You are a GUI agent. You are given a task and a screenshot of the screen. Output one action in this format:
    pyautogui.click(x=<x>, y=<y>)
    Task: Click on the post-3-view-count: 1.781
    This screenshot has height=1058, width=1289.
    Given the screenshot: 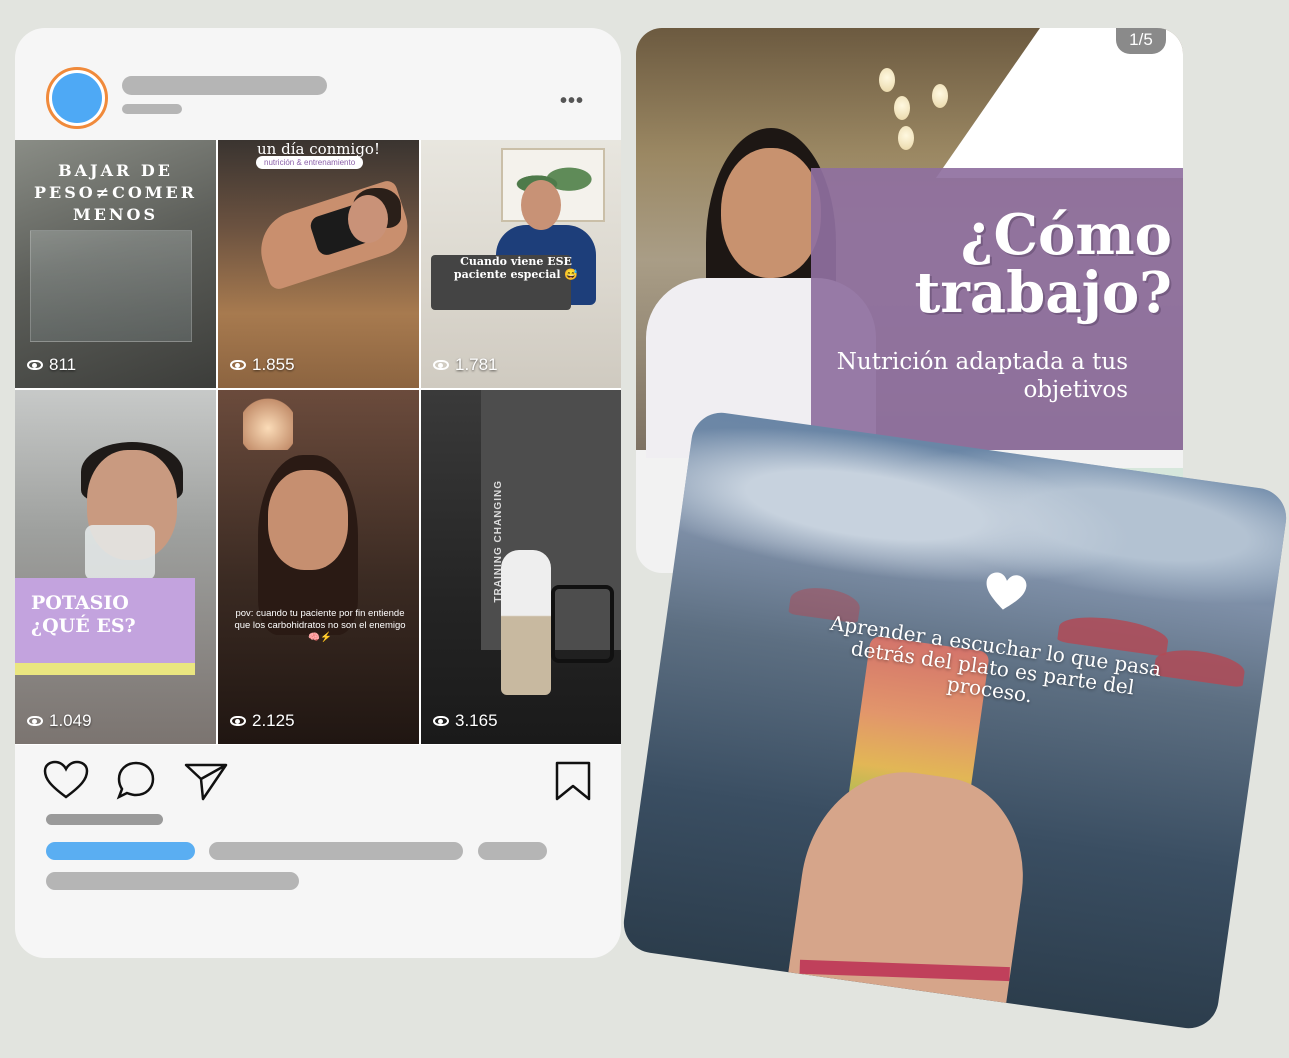 What is the action you would take?
    pyautogui.click(x=476, y=364)
    